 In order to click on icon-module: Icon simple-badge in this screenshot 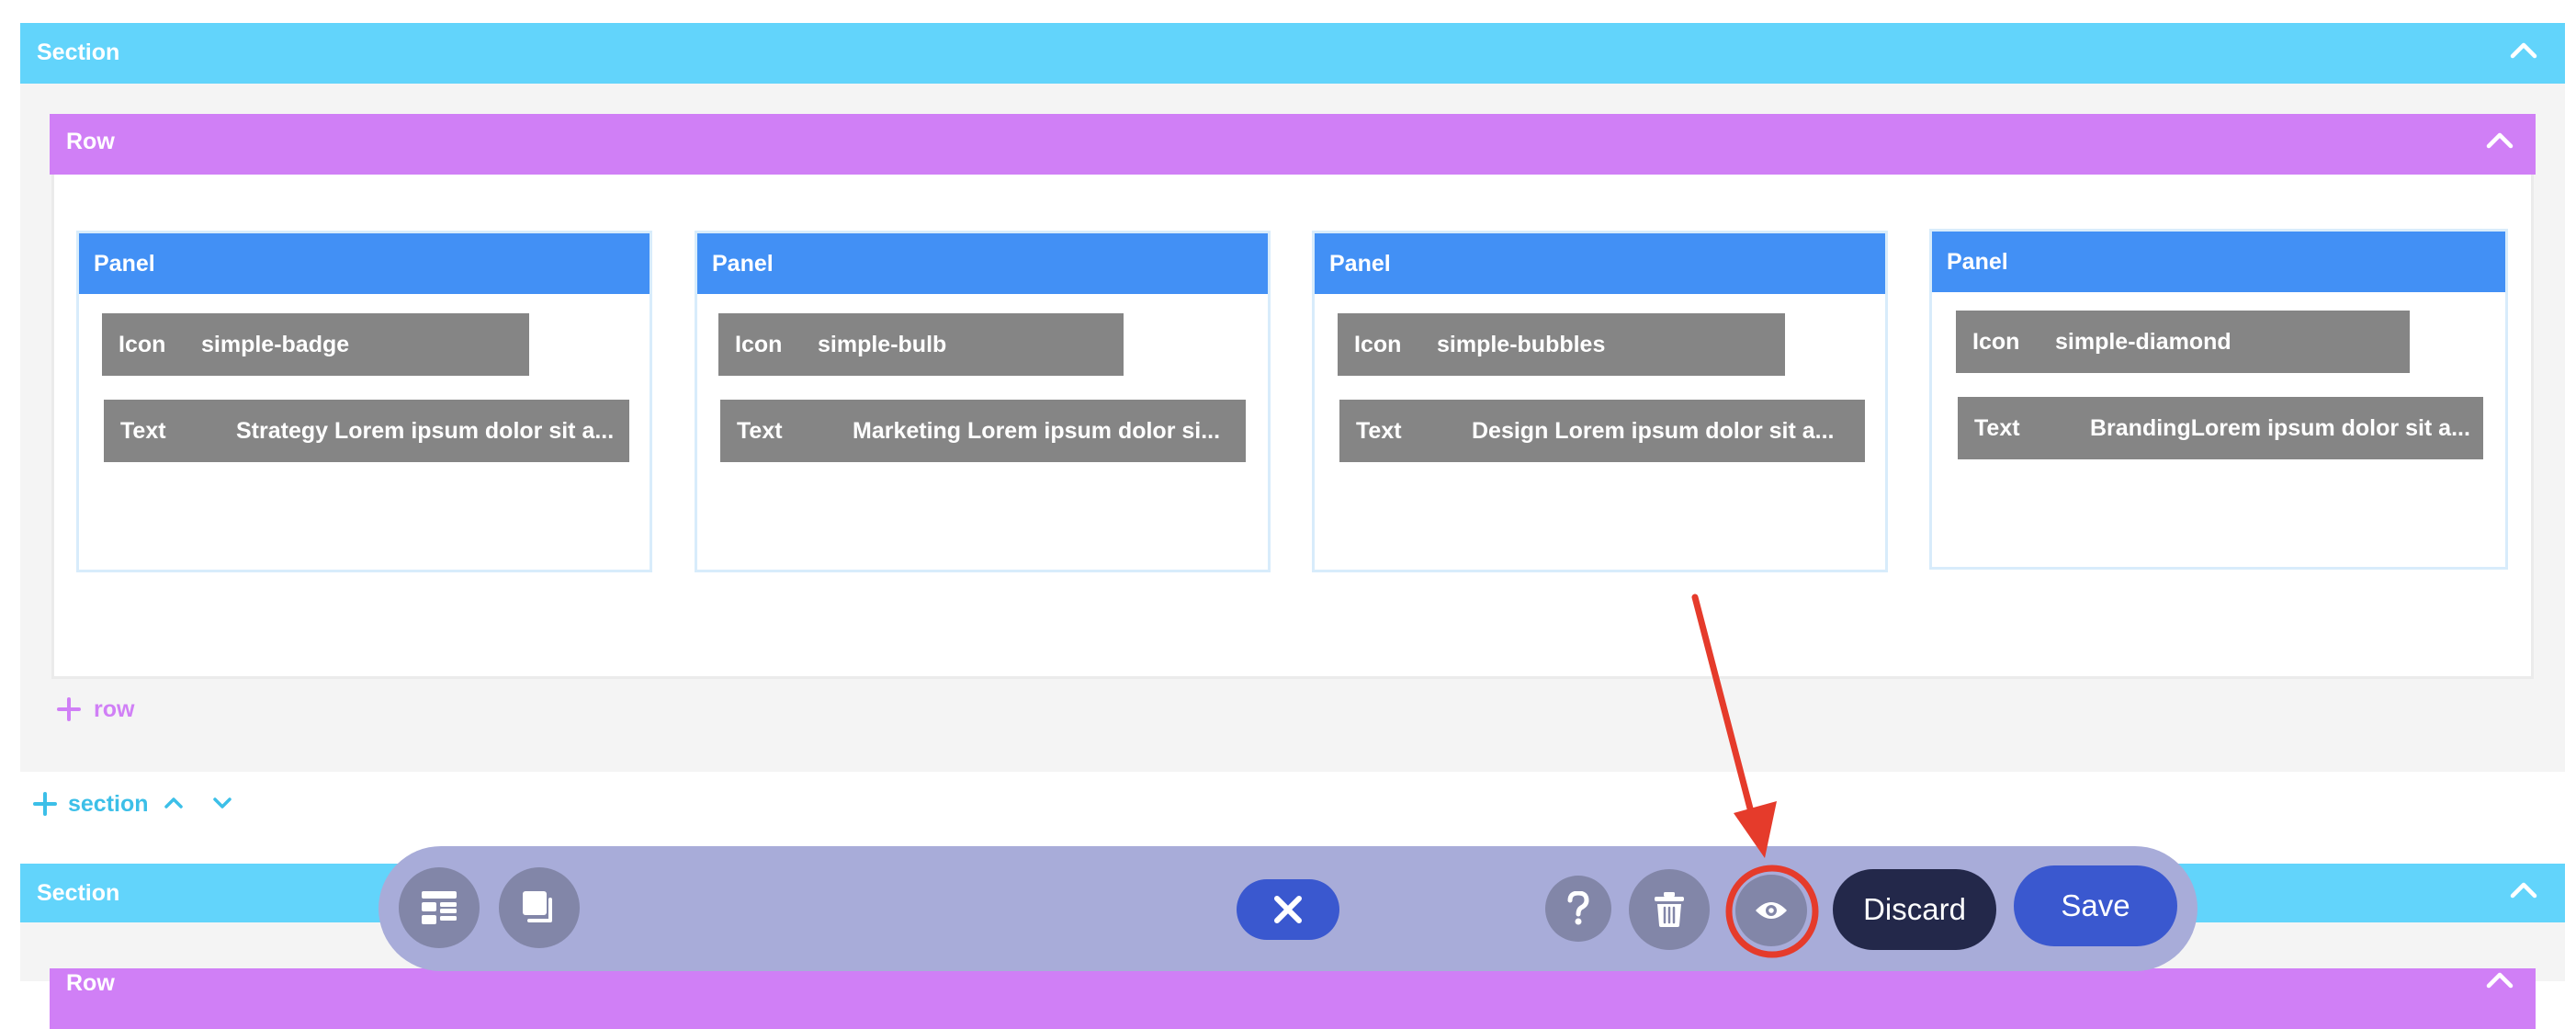, I will do `click(315, 344)`.